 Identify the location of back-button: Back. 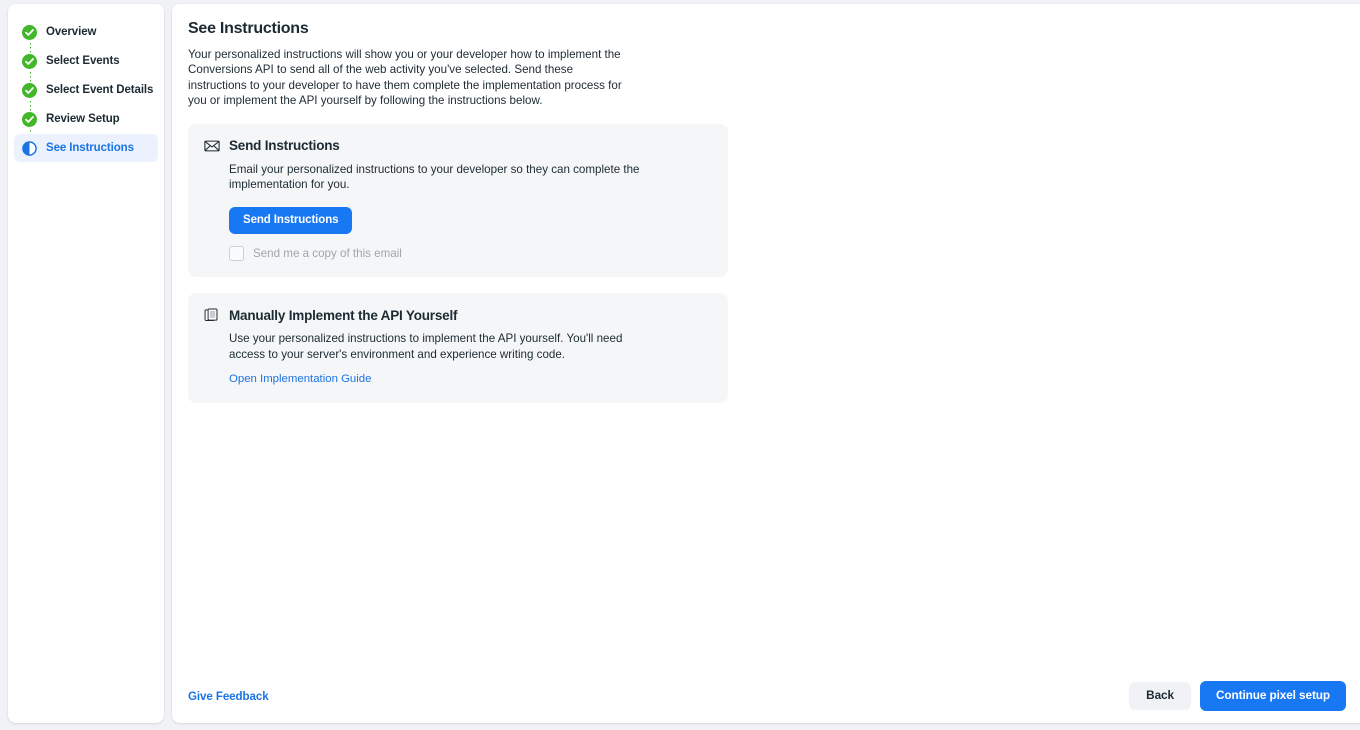
(1160, 696).